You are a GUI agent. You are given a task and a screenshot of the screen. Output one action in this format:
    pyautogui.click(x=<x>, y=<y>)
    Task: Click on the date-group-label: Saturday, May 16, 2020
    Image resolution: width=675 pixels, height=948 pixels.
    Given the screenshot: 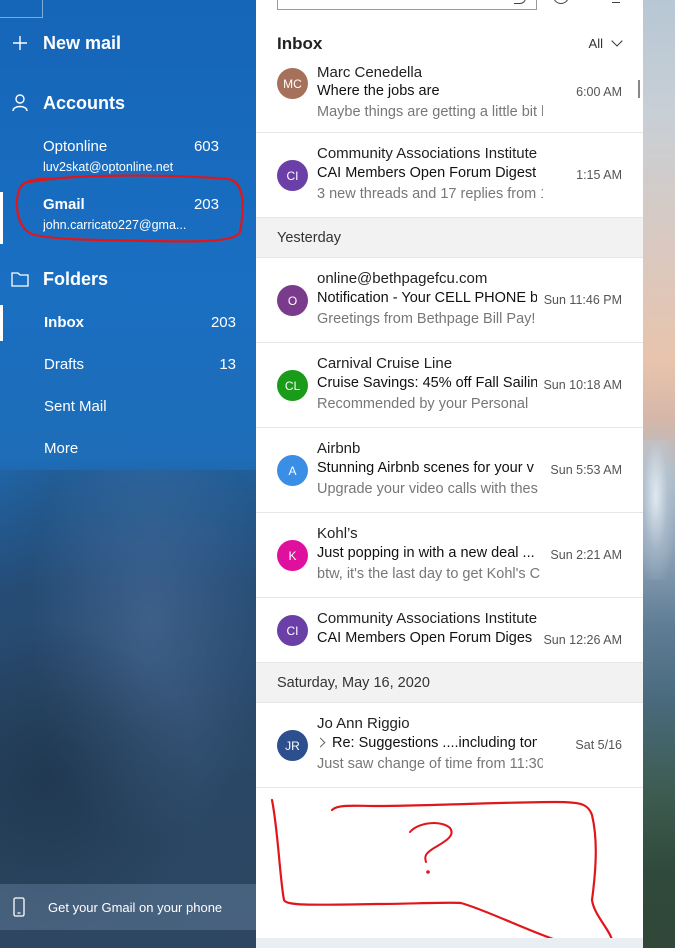 What is the action you would take?
    pyautogui.click(x=353, y=683)
    